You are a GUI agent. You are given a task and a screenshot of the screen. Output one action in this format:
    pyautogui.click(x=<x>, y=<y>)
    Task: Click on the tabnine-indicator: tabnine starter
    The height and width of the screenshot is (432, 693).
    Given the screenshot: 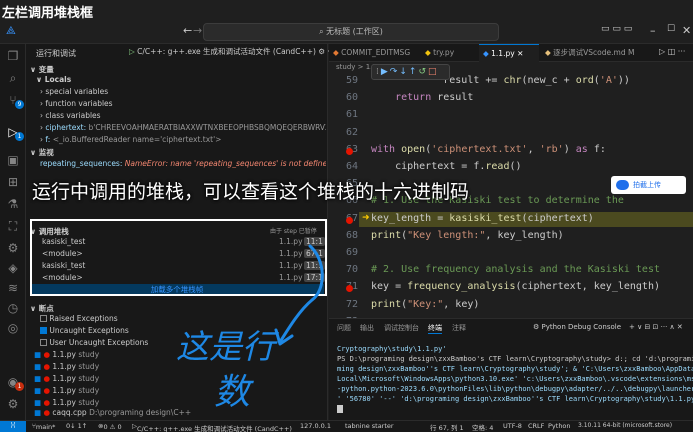 What is the action you would take?
    pyautogui.click(x=369, y=426)
    